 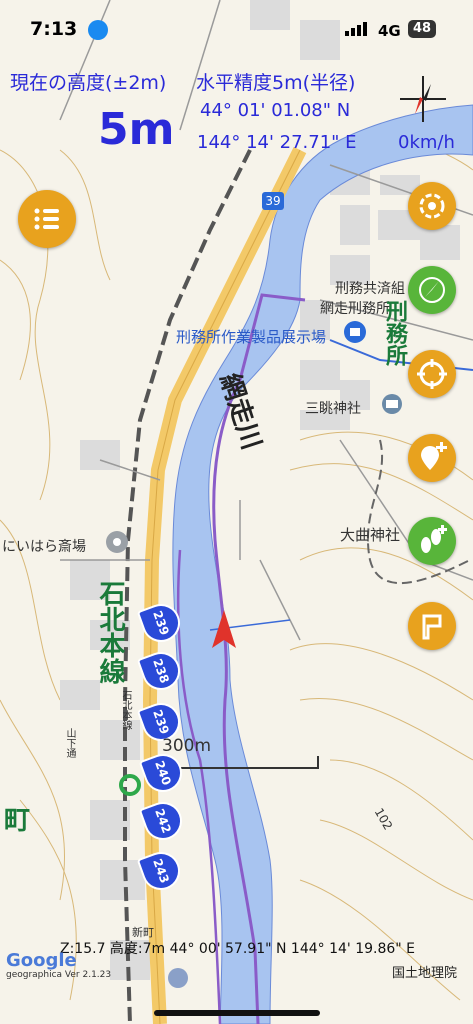 I want to click on north-arrow-icon, so click(x=432, y=290).